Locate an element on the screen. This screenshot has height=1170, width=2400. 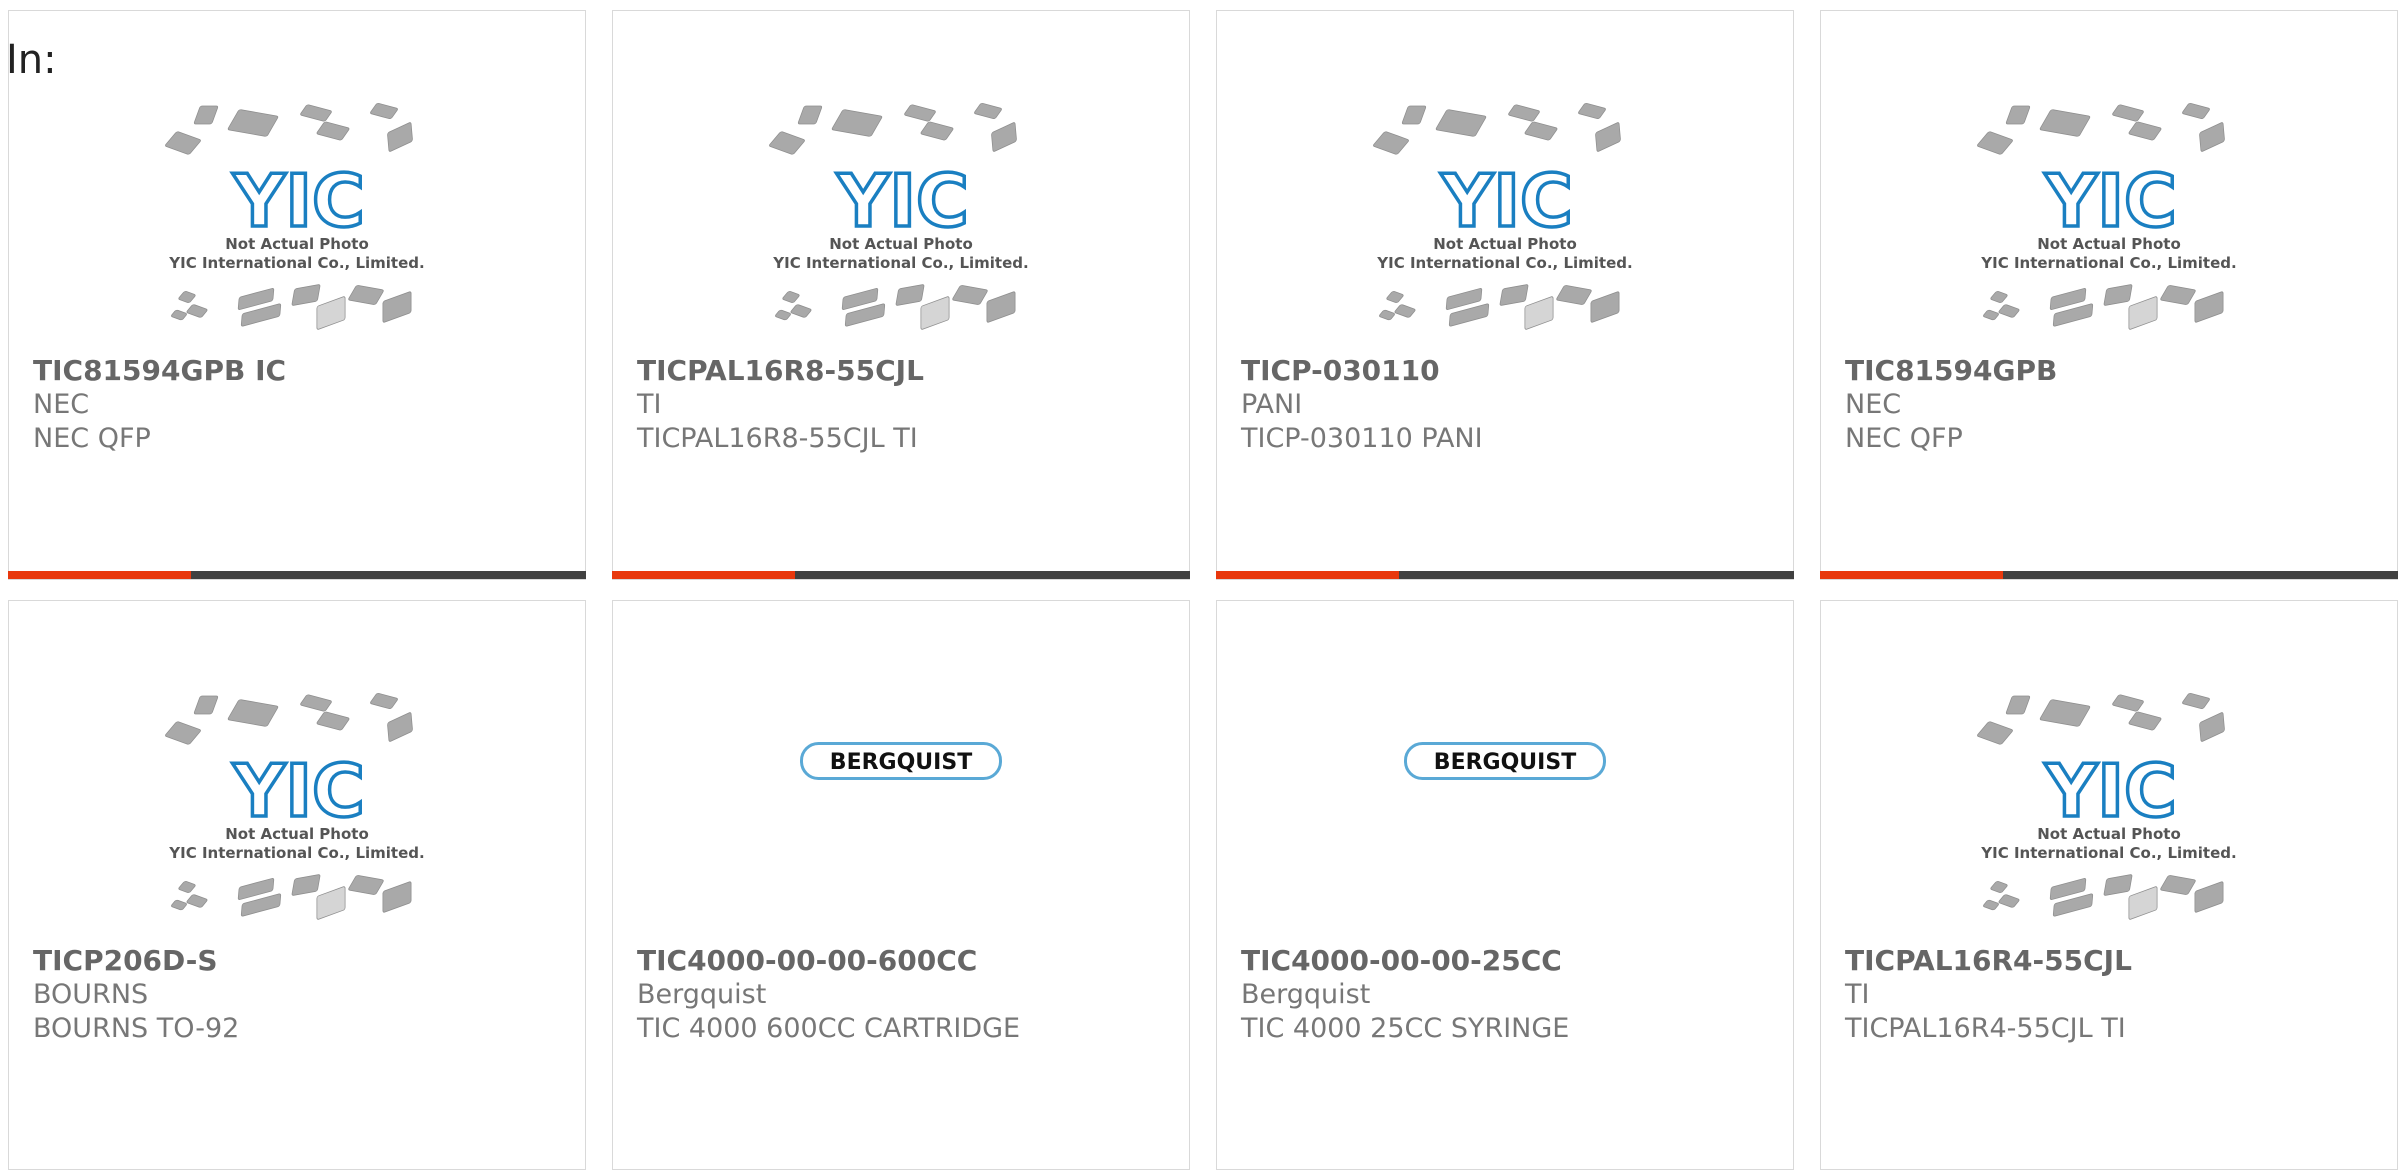
part-number: TICP206D-S is located at coordinates (125, 961).